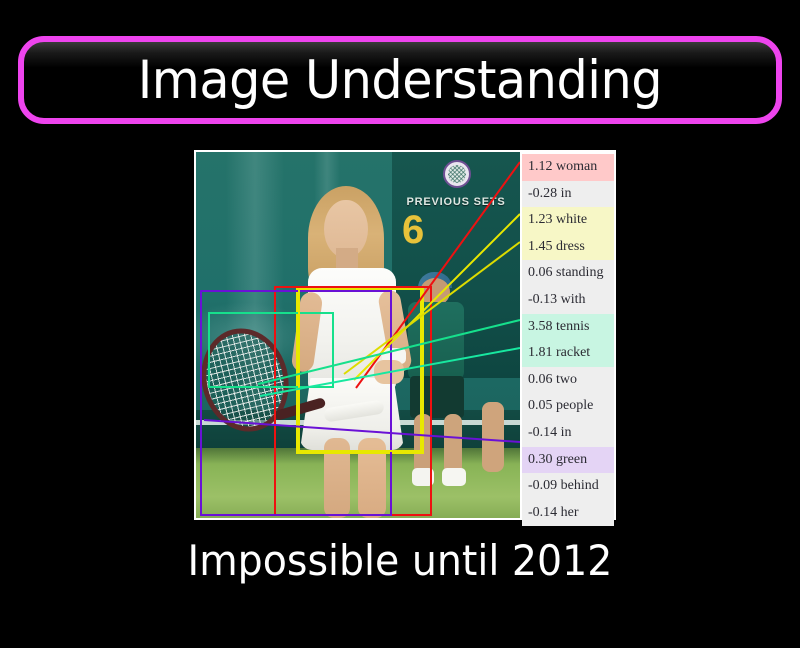 The width and height of the screenshot is (800, 648). What do you see at coordinates (453, 445) in the screenshot?
I see `ballkid-leg` at bounding box center [453, 445].